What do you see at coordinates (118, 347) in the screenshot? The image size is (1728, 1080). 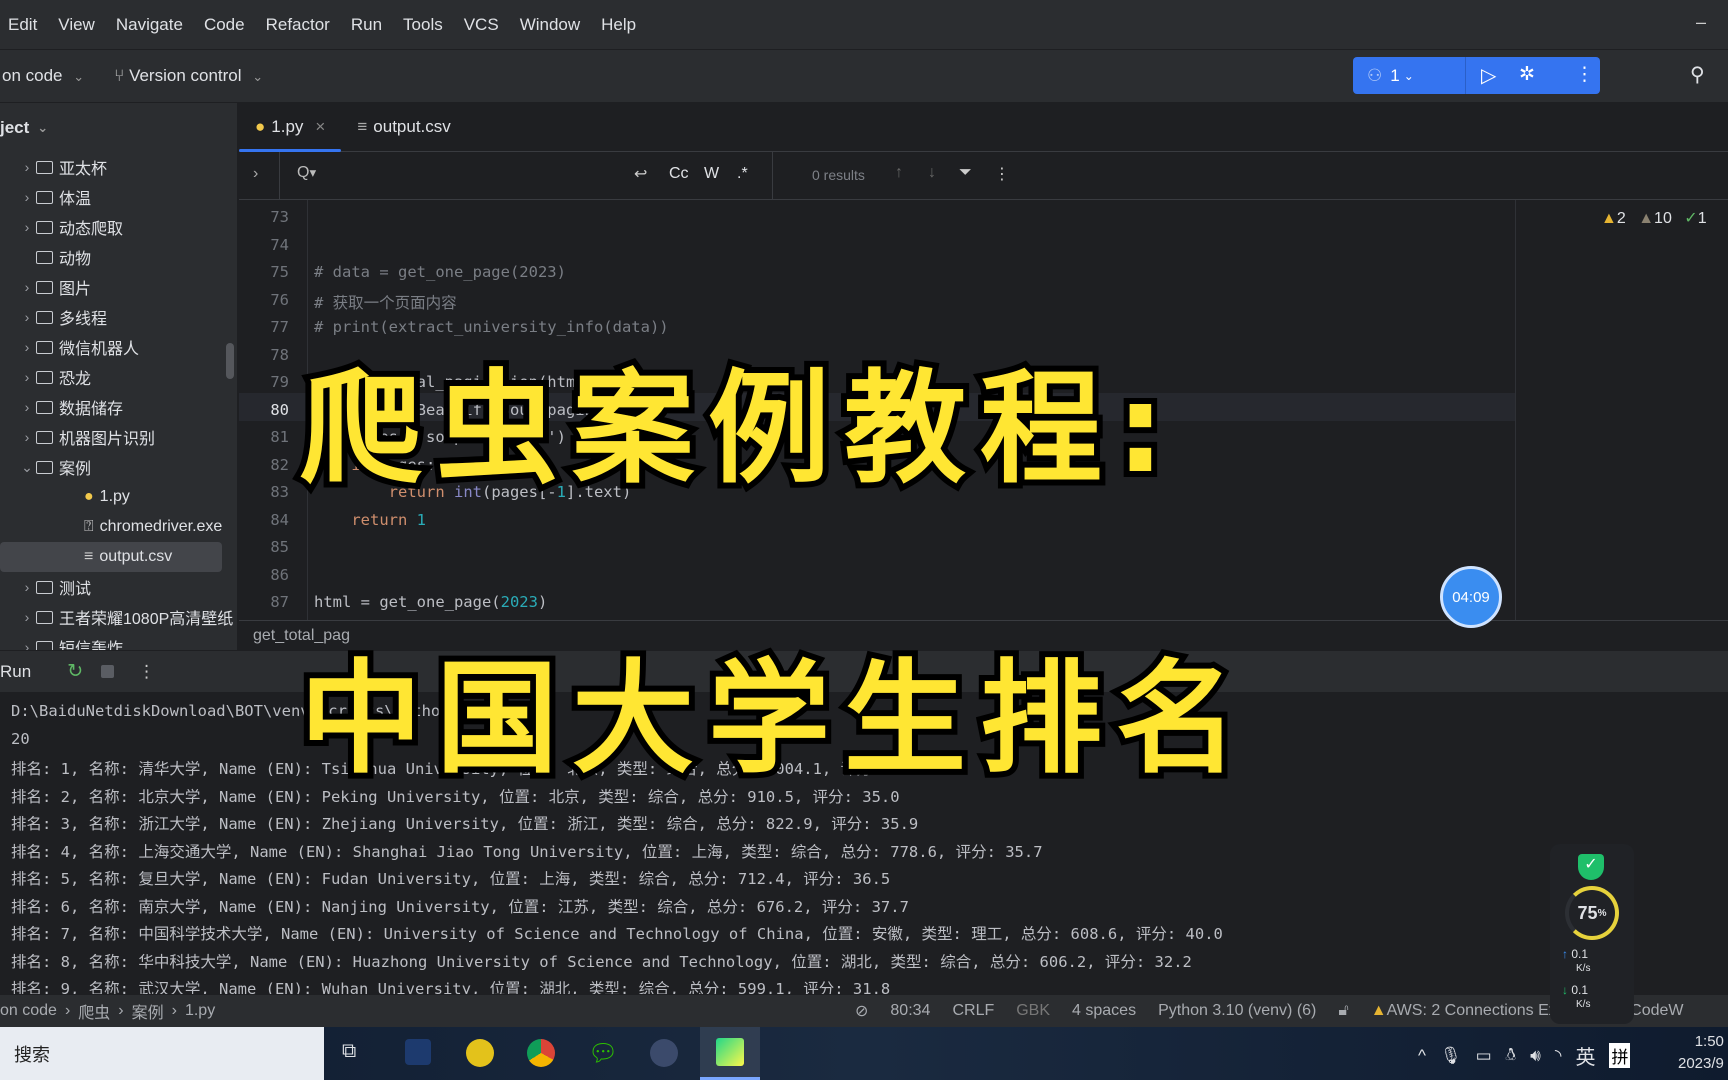 I see `tree-item: › 微信机器人` at bounding box center [118, 347].